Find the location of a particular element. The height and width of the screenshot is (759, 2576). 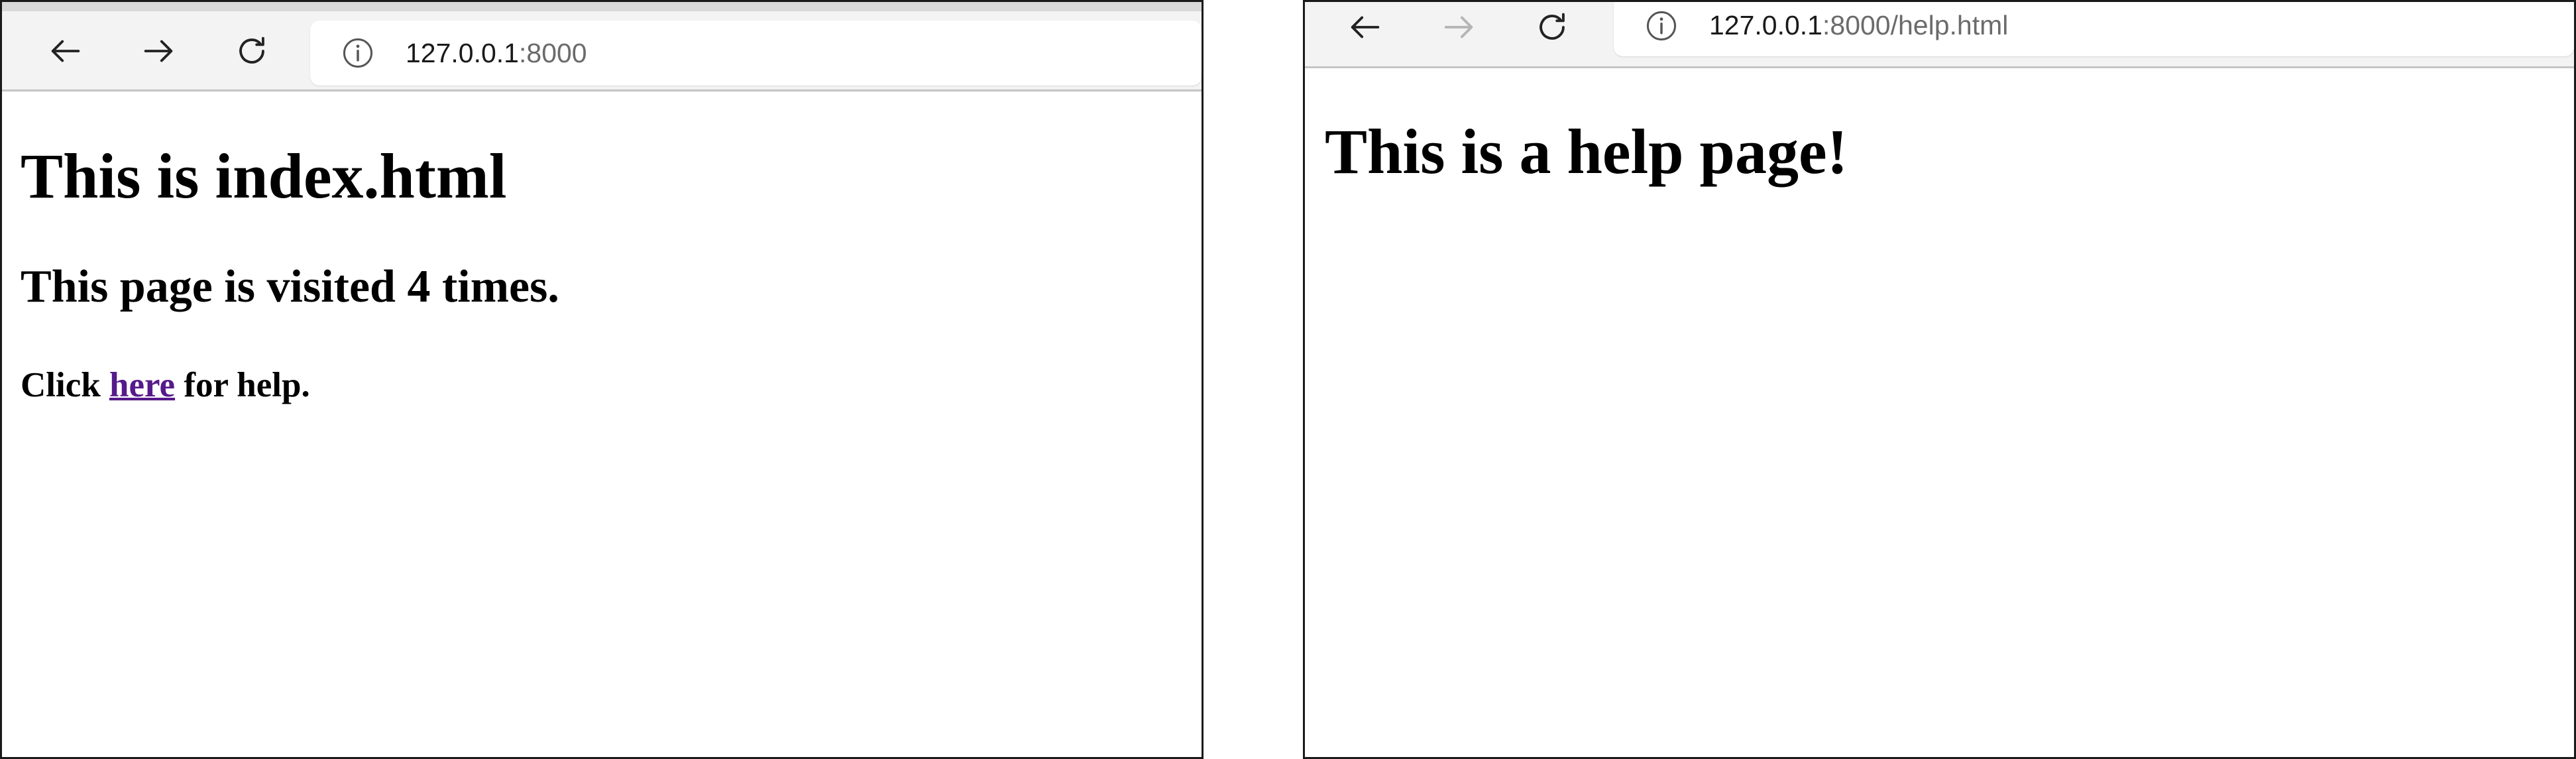

browser-toolbar: 127.0.0.1:8000/help.html is located at coordinates (1940, 35).